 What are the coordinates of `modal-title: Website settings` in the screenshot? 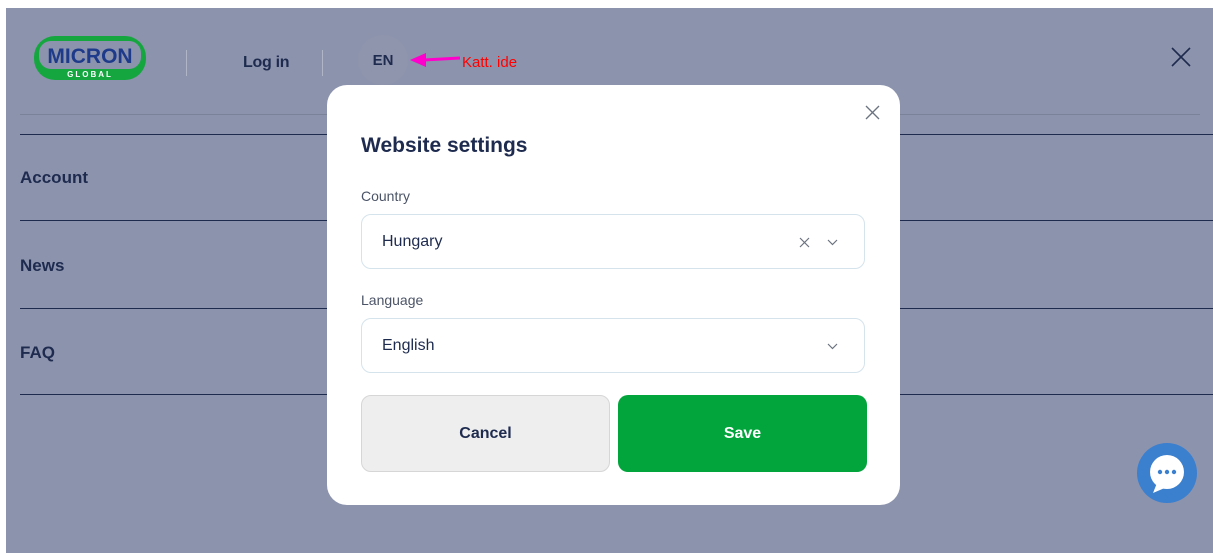 It's located at (444, 145).